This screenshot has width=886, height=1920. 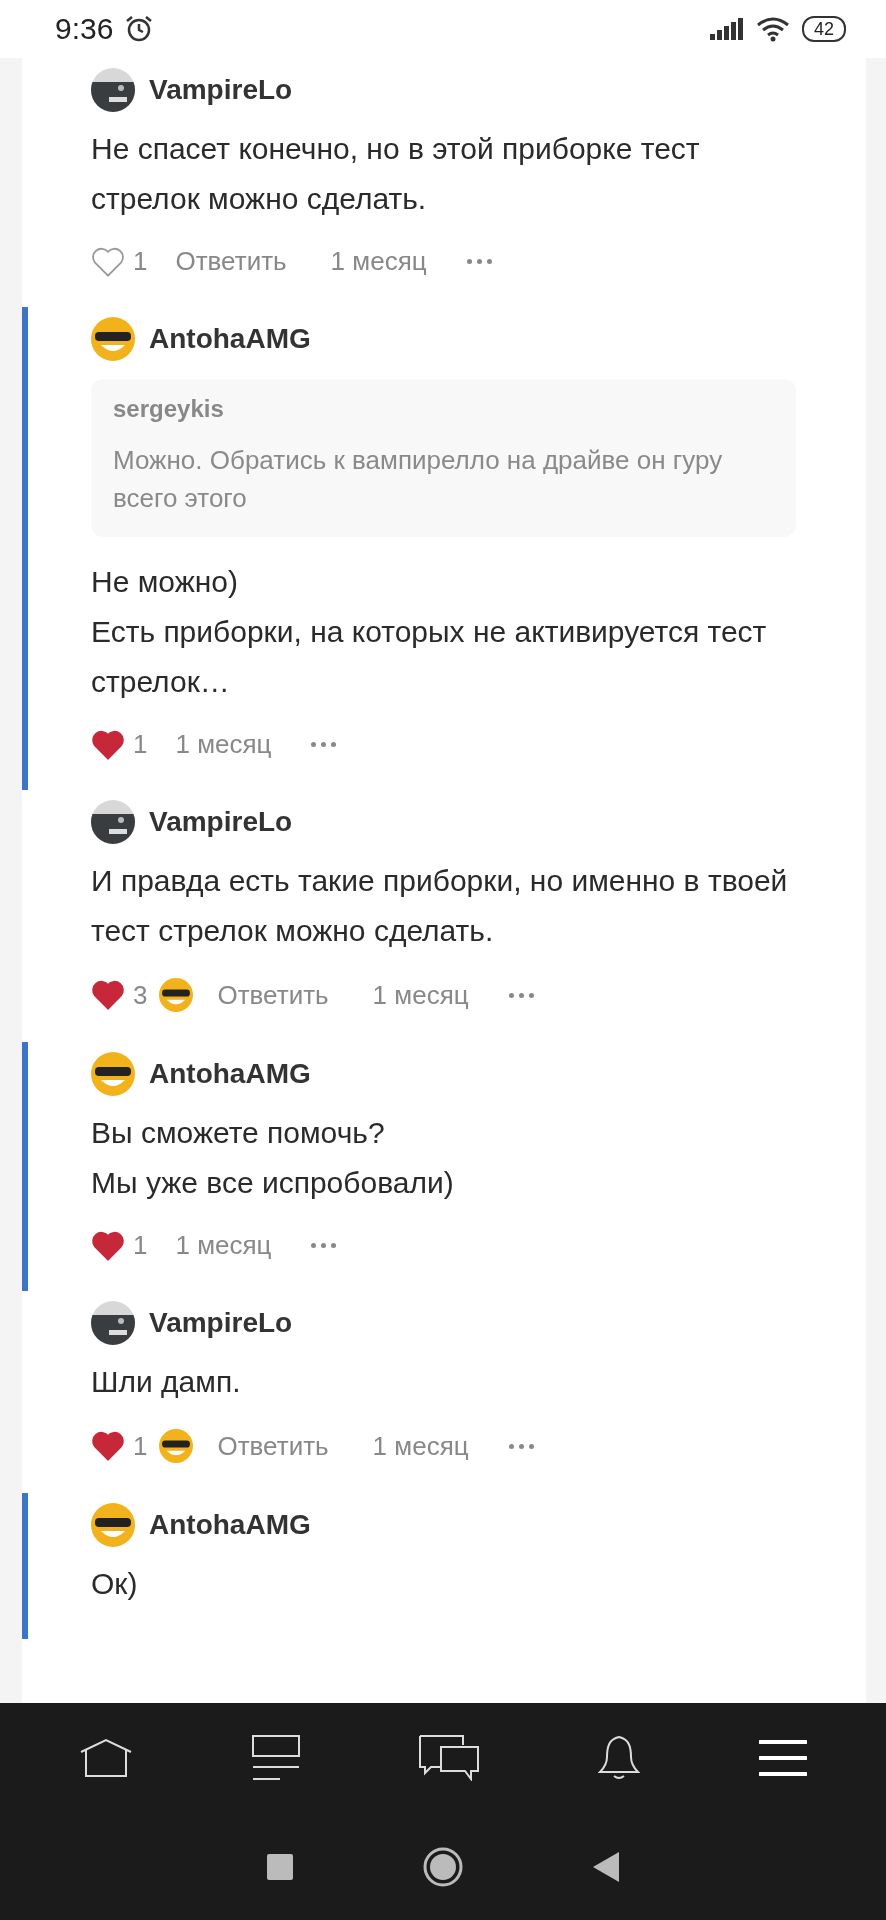 I want to click on comment-text: Не можно), so click(x=165, y=582).